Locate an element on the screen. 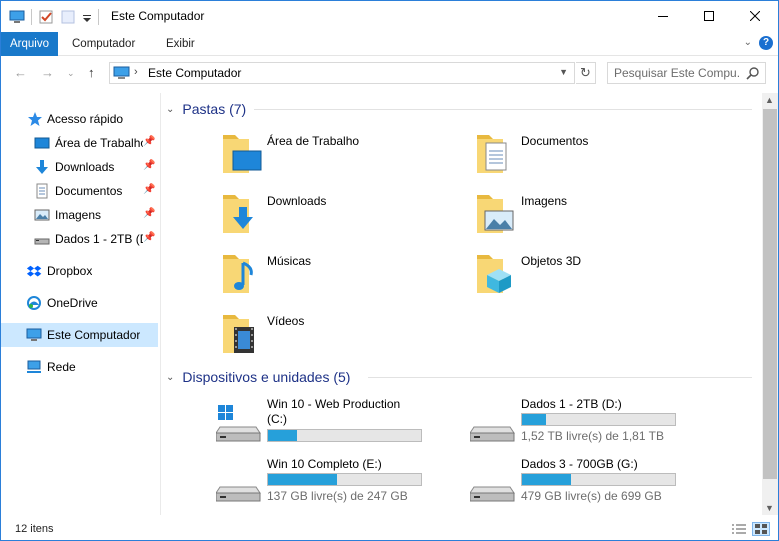  tab-arquivo: Arquivo is located at coordinates (29, 44).